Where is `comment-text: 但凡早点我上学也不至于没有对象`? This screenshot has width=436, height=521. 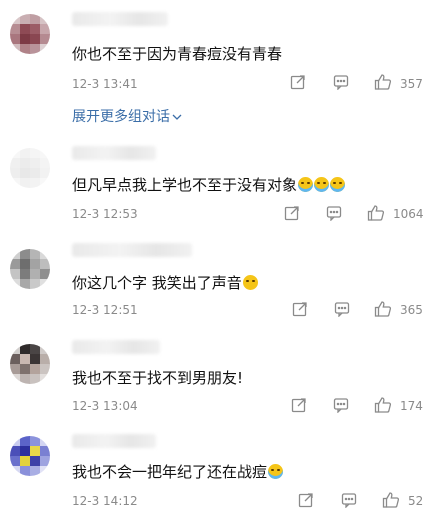
comment-text: 但凡早点我上学也不至于没有对象 is located at coordinates (209, 184).